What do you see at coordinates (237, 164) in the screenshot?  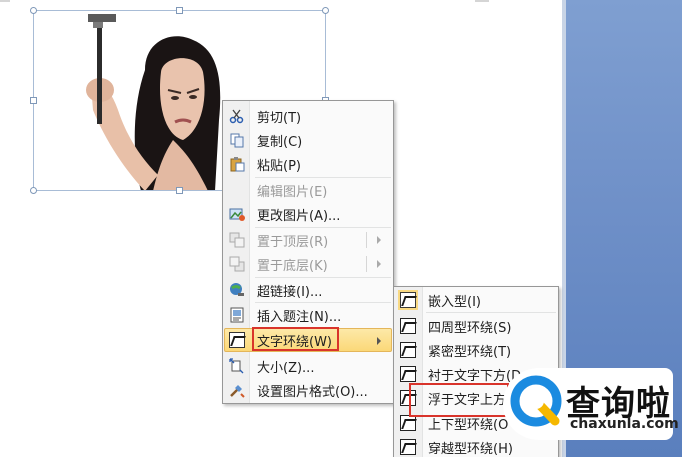 I see `paste-icon` at bounding box center [237, 164].